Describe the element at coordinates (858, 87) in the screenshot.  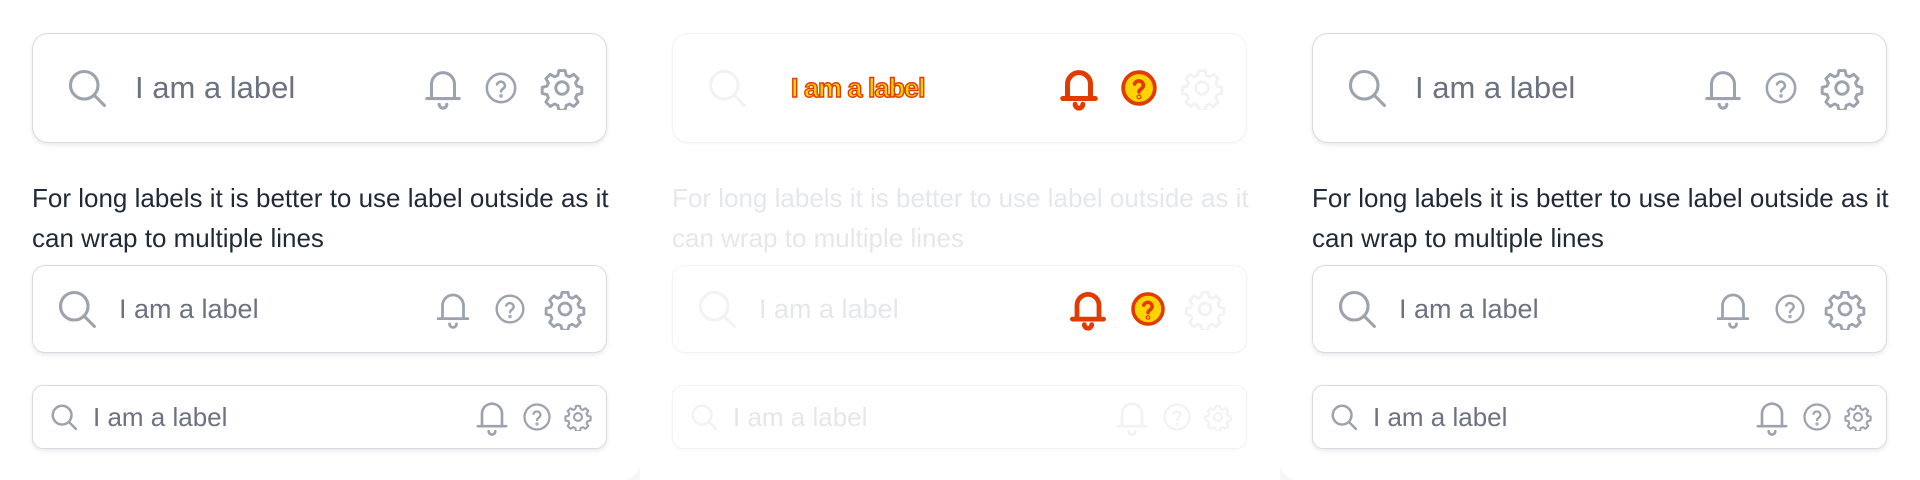
I see `field-label-diff: I am a label` at that location.